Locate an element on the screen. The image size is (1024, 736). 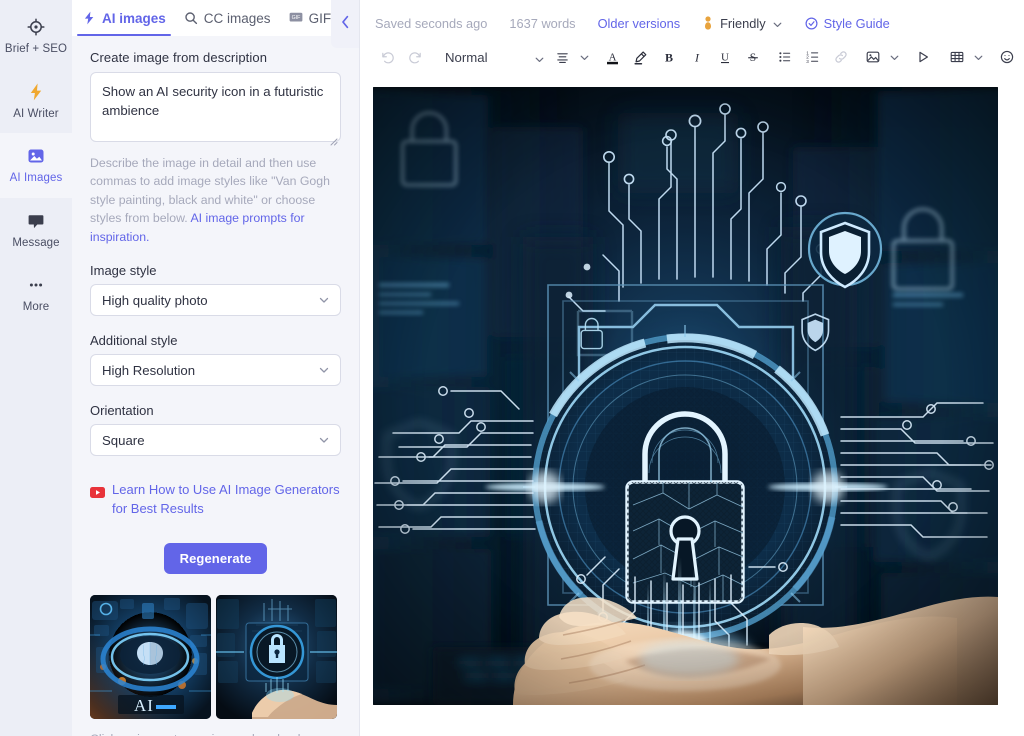
tab-cc-images: CC images is located at coordinates (227, 18).